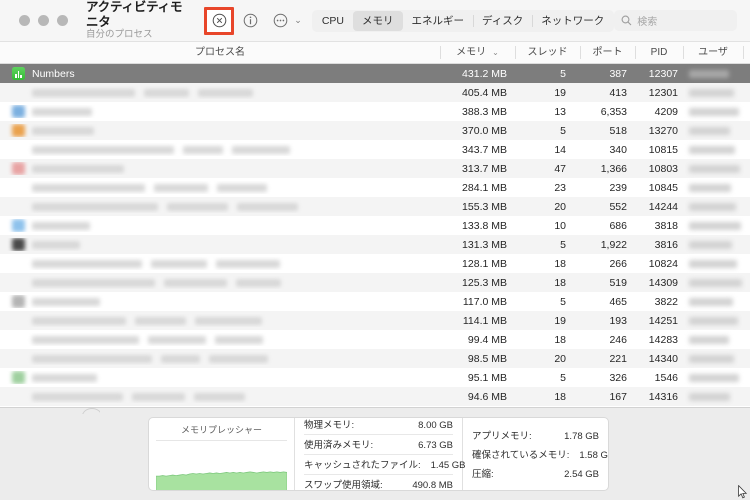  I want to click on window-title: アクティビティモニタ, so click(134, 14).